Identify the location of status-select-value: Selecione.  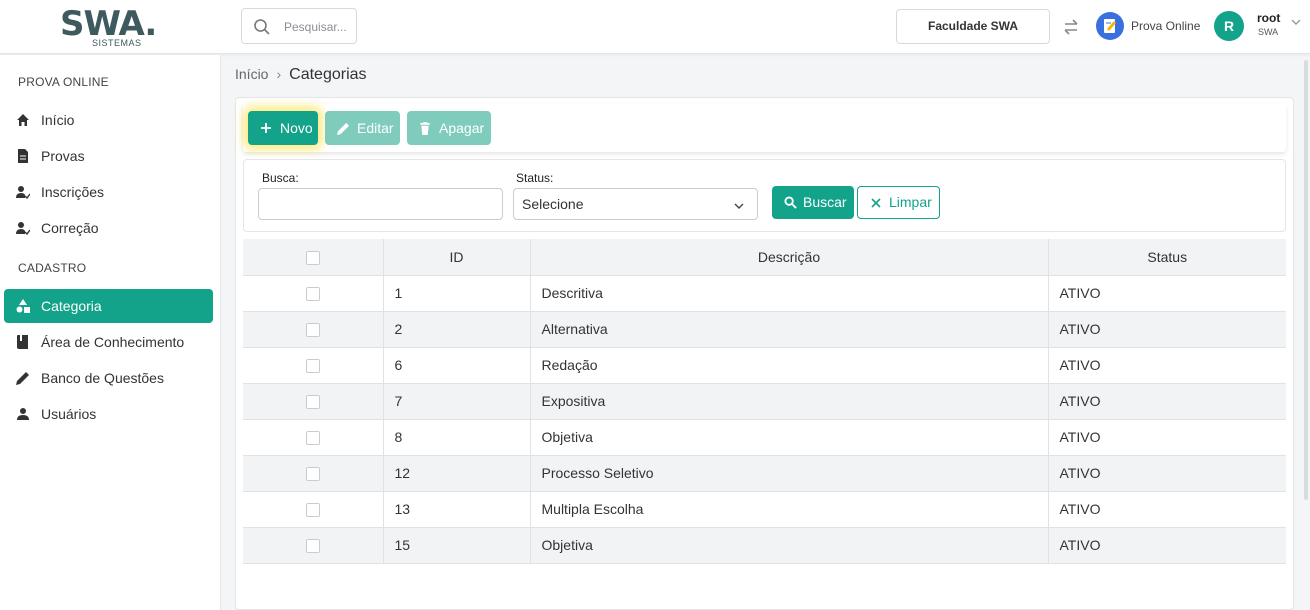
(553, 204).